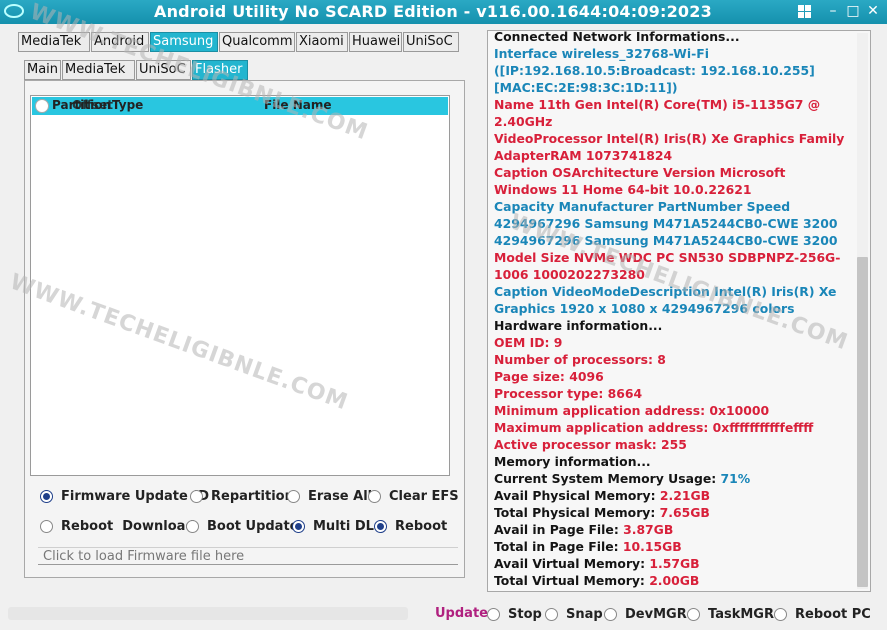 This screenshot has width=887, height=630. What do you see at coordinates (493, 614) in the screenshot?
I see `radio-stop` at bounding box center [493, 614].